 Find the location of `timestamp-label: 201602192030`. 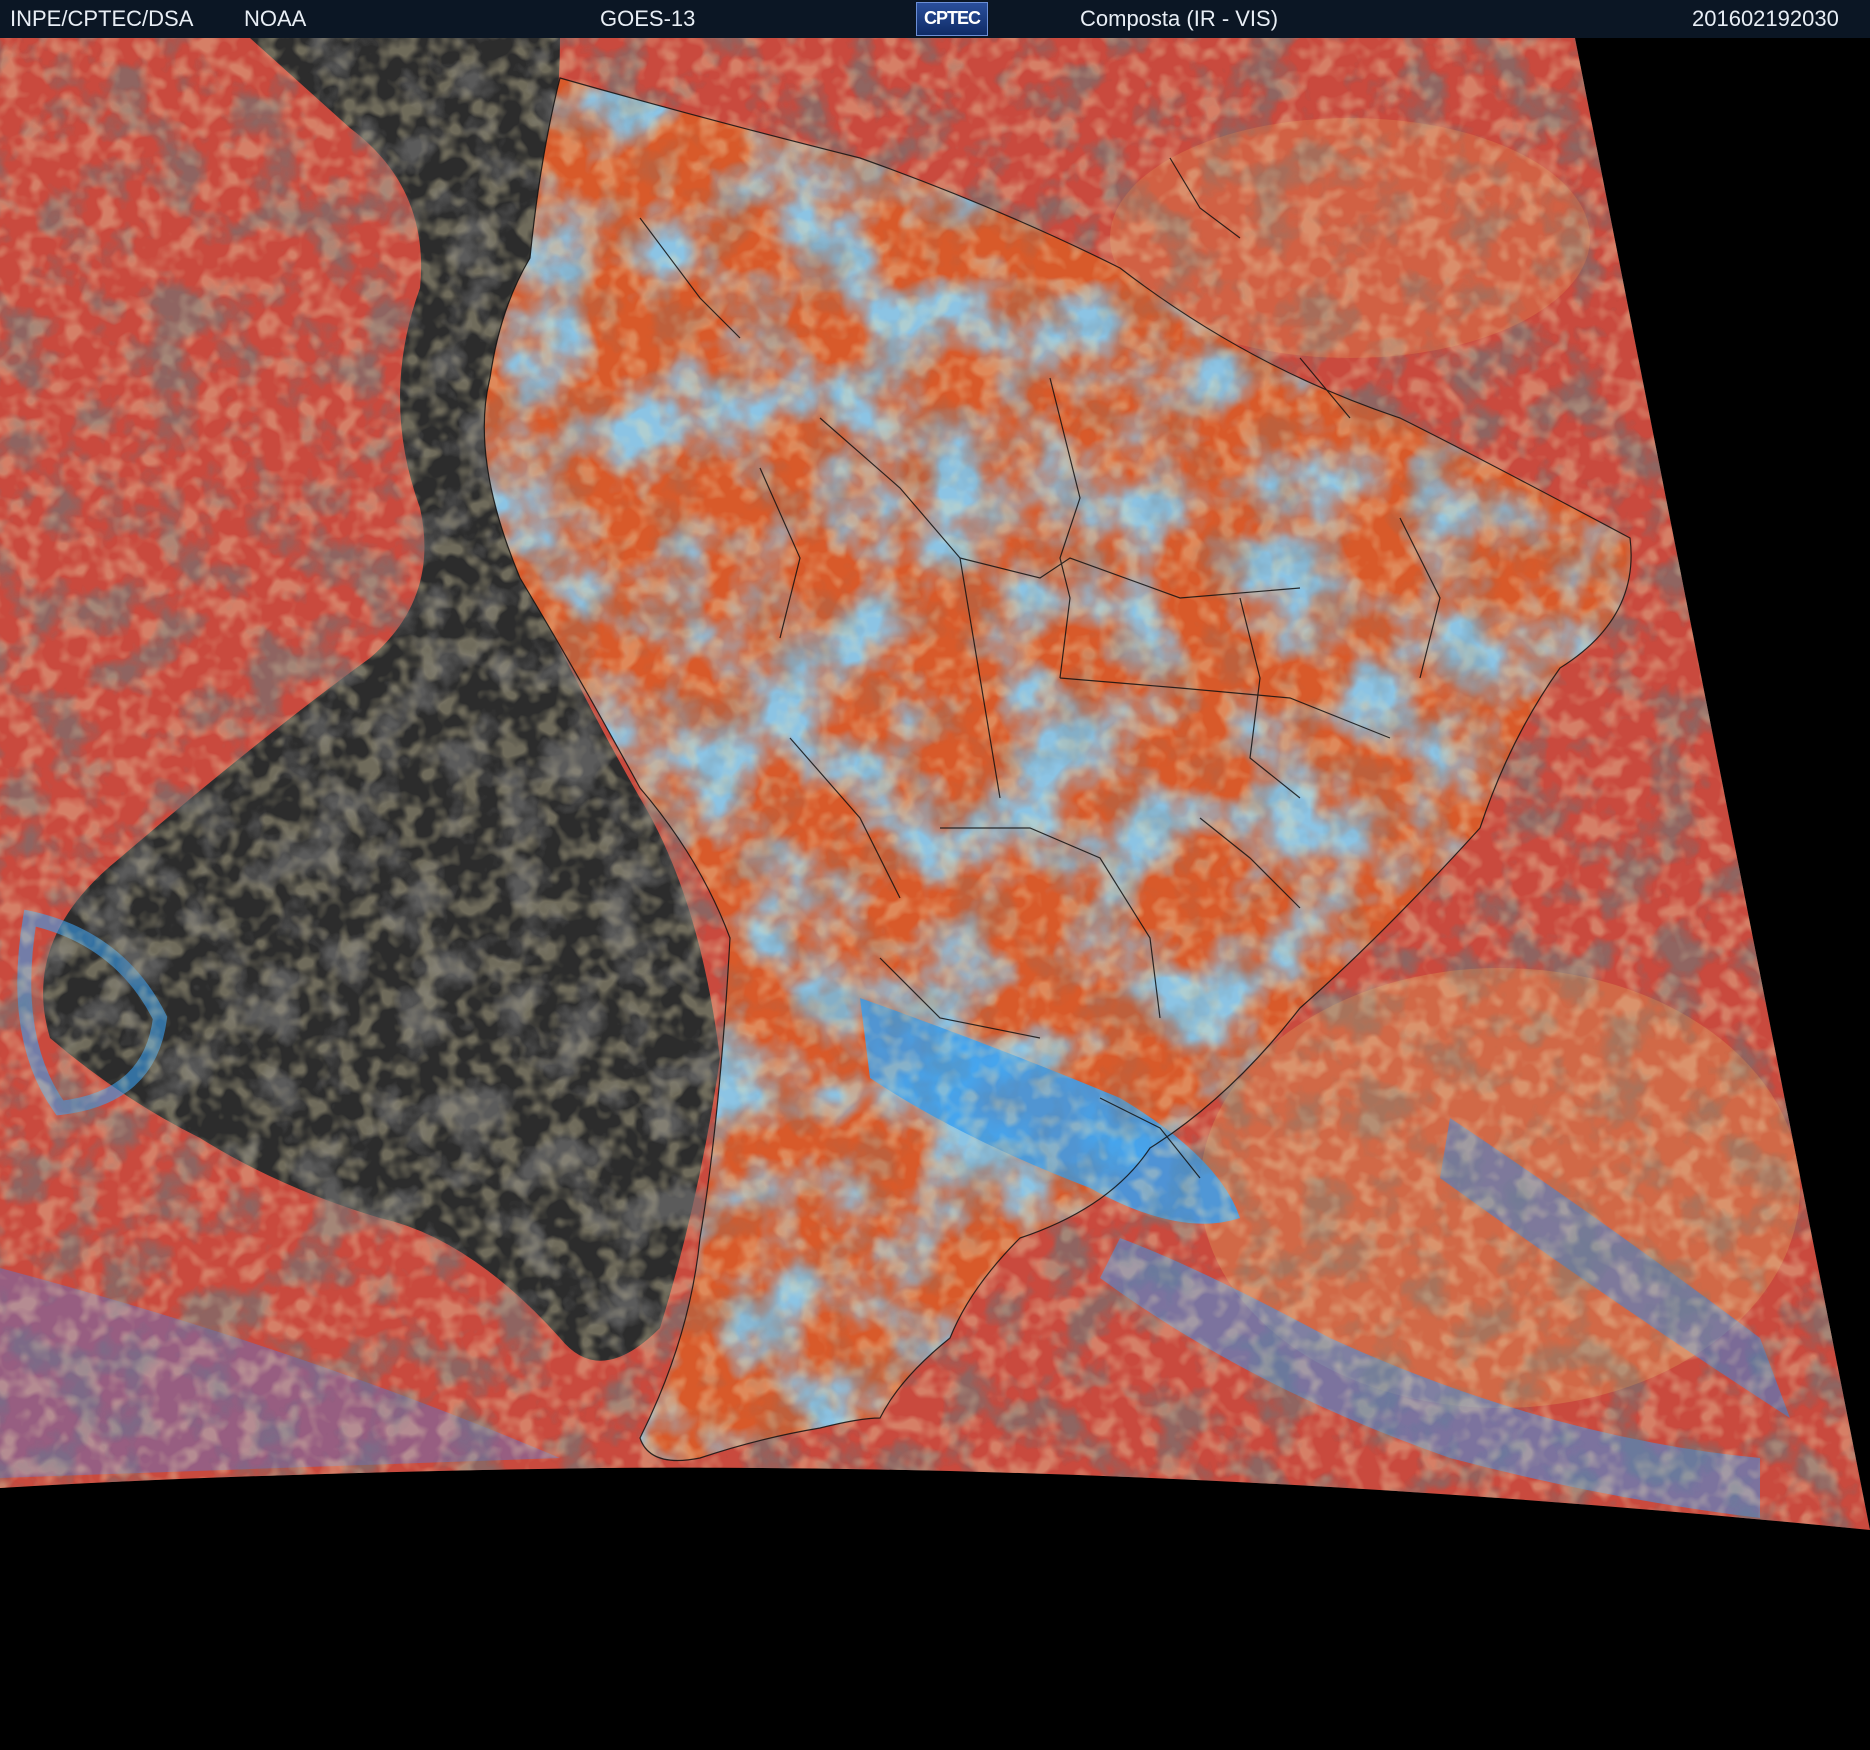

timestamp-label: 201602192030 is located at coordinates (1765, 18).